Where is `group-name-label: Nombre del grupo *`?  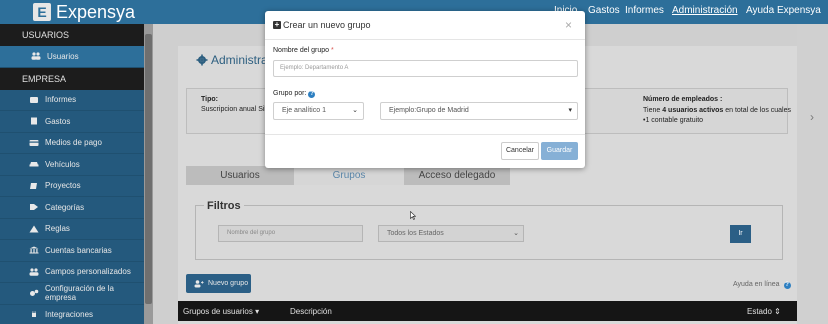
group-name-label: Nombre del grupo * is located at coordinates (303, 50).